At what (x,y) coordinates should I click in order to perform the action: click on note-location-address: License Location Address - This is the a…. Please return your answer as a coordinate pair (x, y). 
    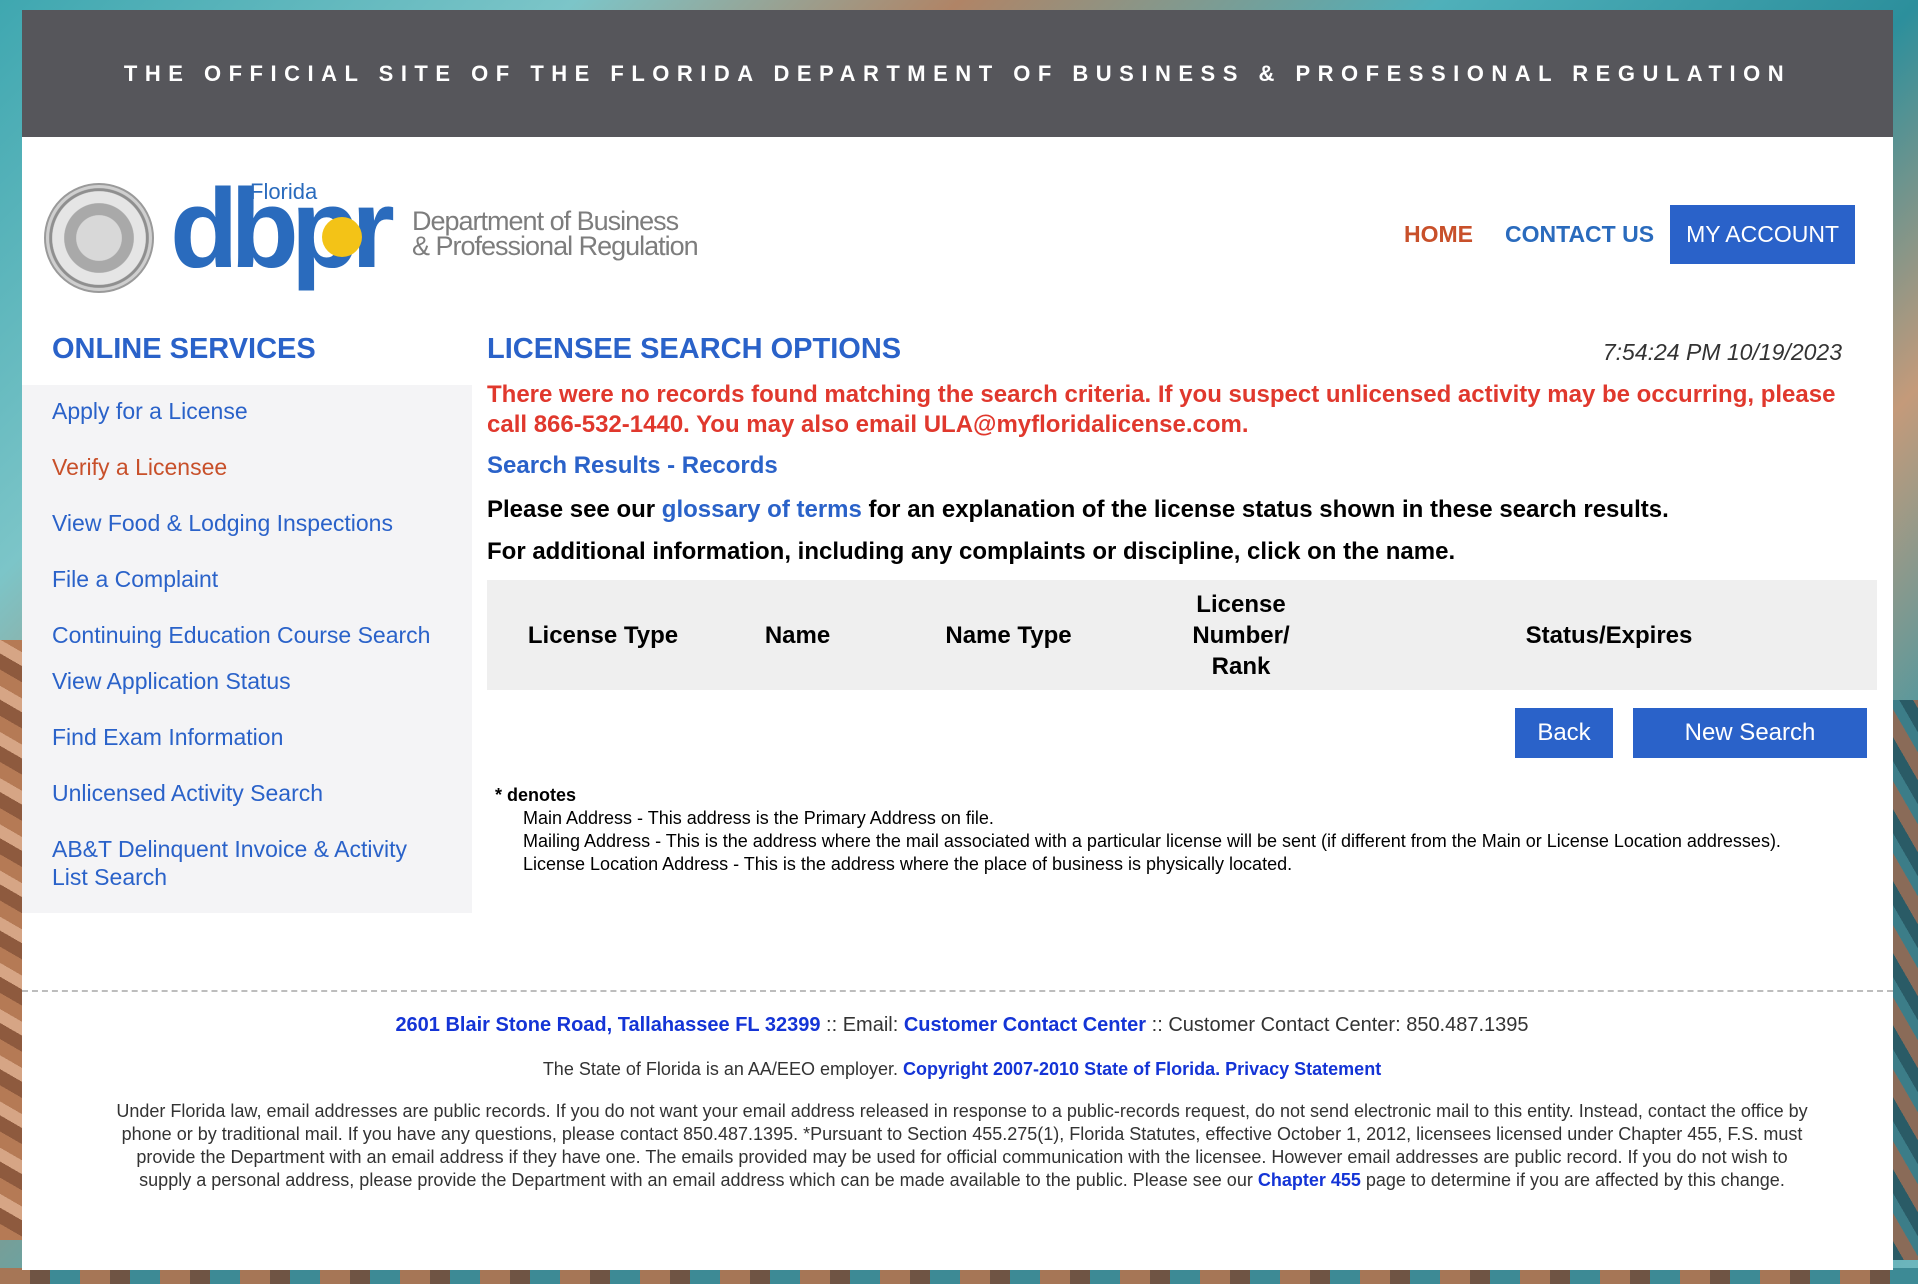
    Looking at the image, I should click on (908, 864).